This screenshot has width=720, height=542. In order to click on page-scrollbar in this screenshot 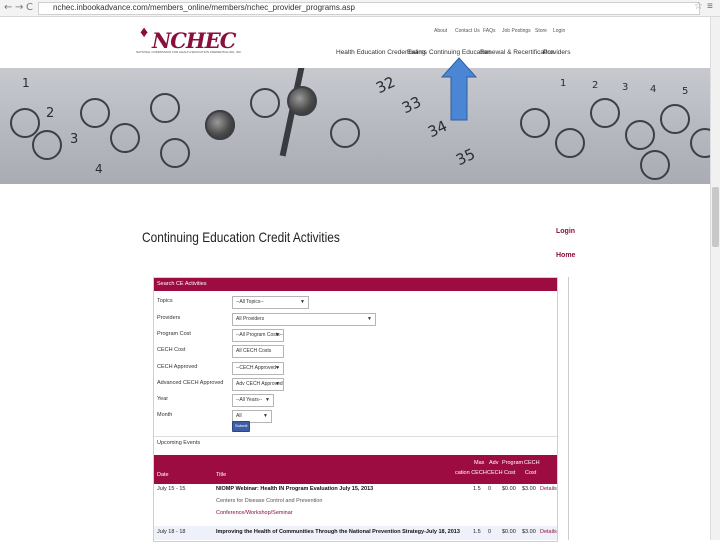, I will do `click(715, 278)`.